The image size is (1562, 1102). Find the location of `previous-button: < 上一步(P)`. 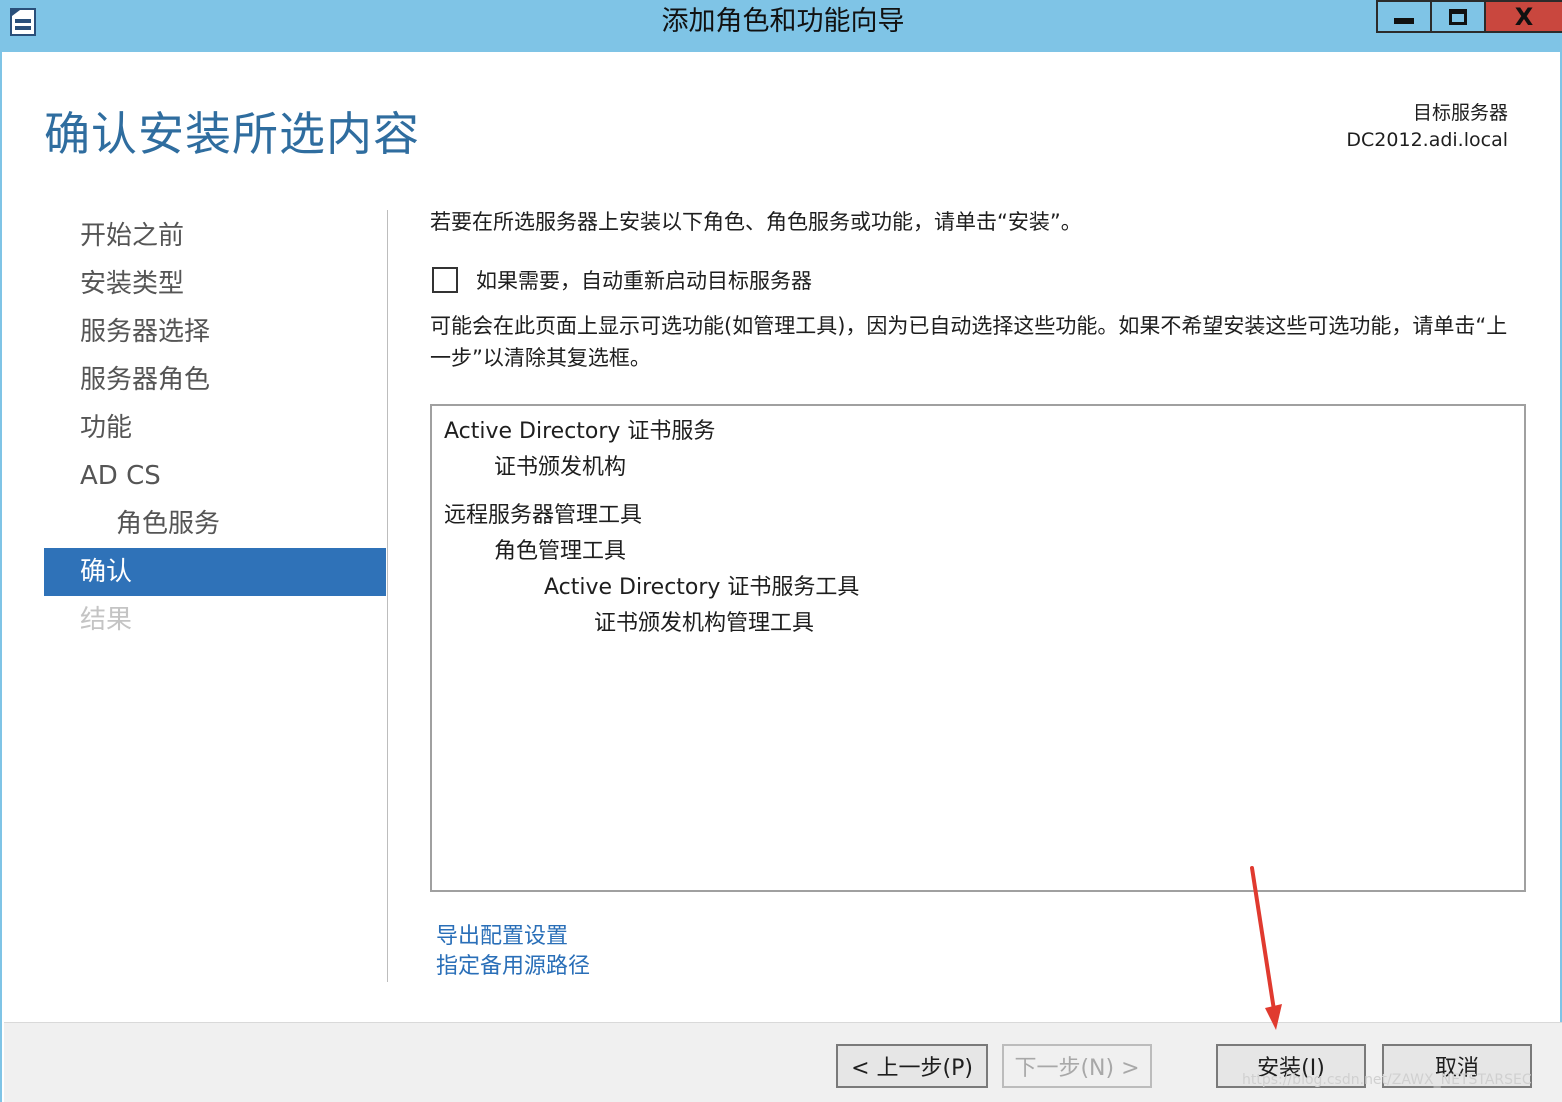

previous-button: < 上一步(P) is located at coordinates (912, 1066).